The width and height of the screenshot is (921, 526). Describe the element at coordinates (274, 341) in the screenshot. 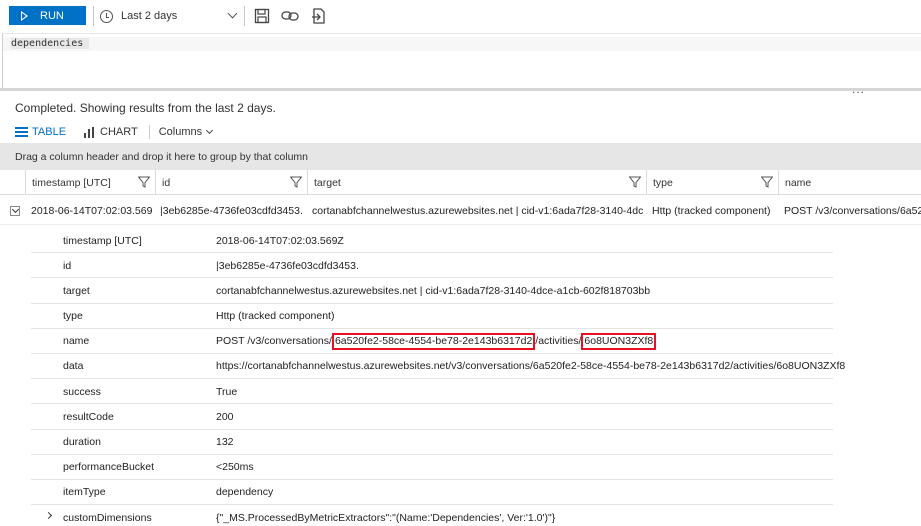

I see `name-prefix: POST /v3/conversations/` at that location.